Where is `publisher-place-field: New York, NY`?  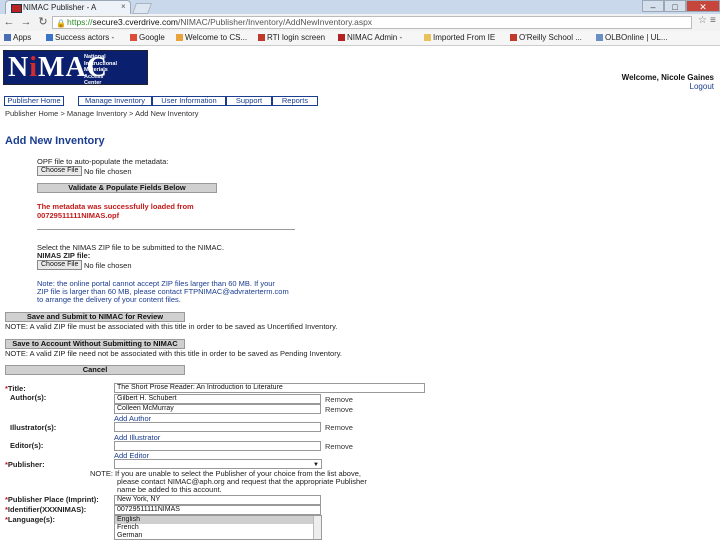
publisher-place-field: New York, NY is located at coordinates (217, 500).